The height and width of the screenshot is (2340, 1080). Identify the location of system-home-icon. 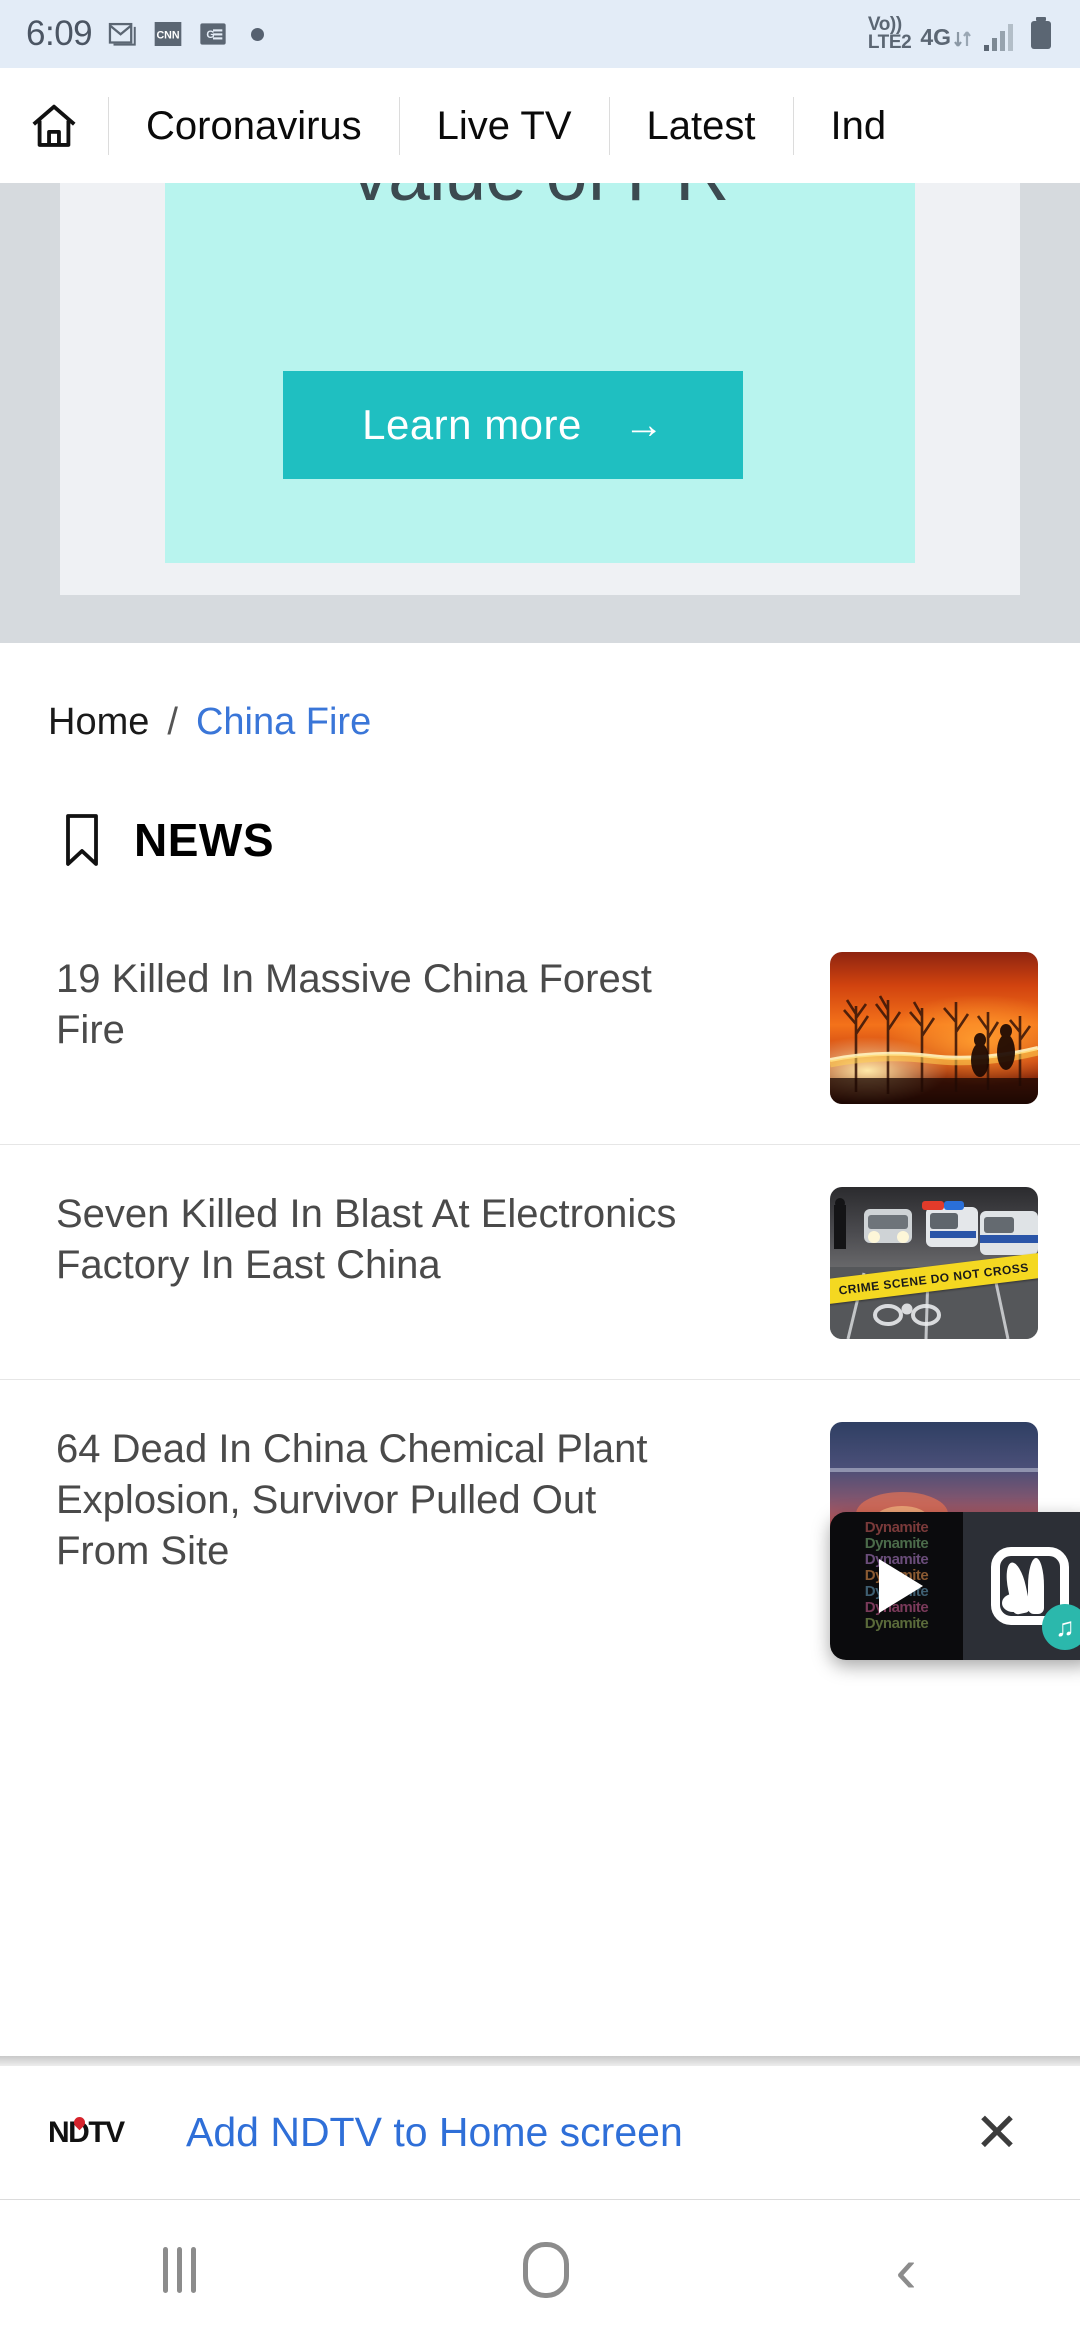
(545, 2270).